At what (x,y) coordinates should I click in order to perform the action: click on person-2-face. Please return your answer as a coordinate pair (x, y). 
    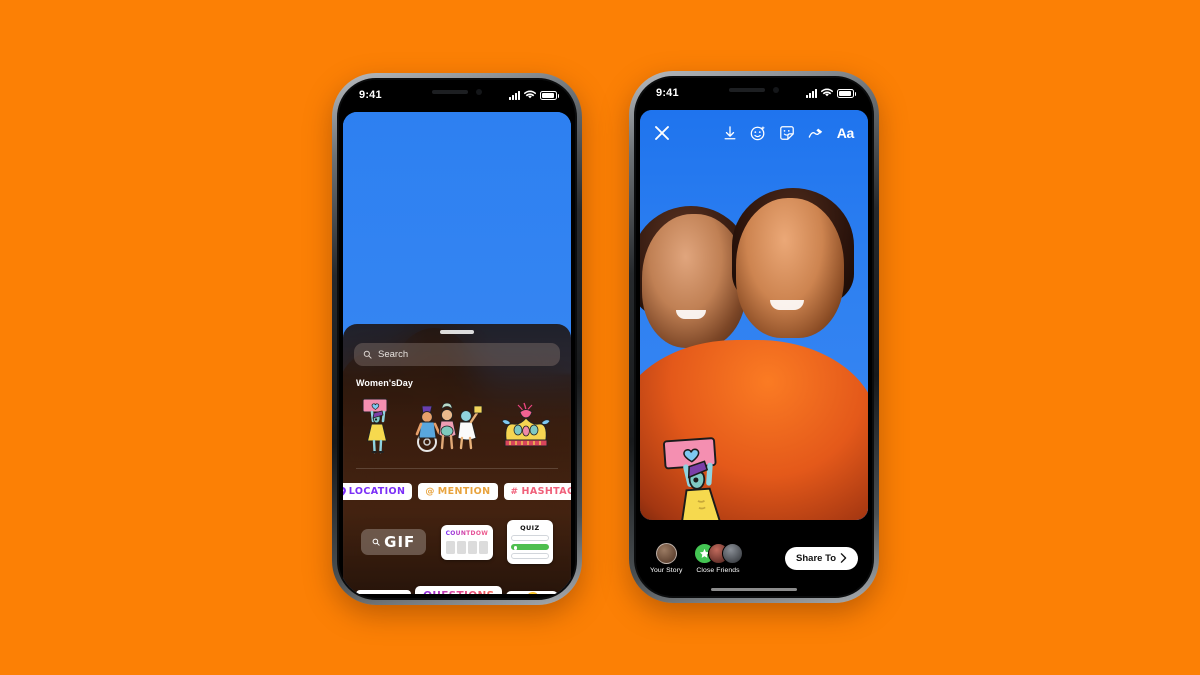
    Looking at the image, I should click on (790, 268).